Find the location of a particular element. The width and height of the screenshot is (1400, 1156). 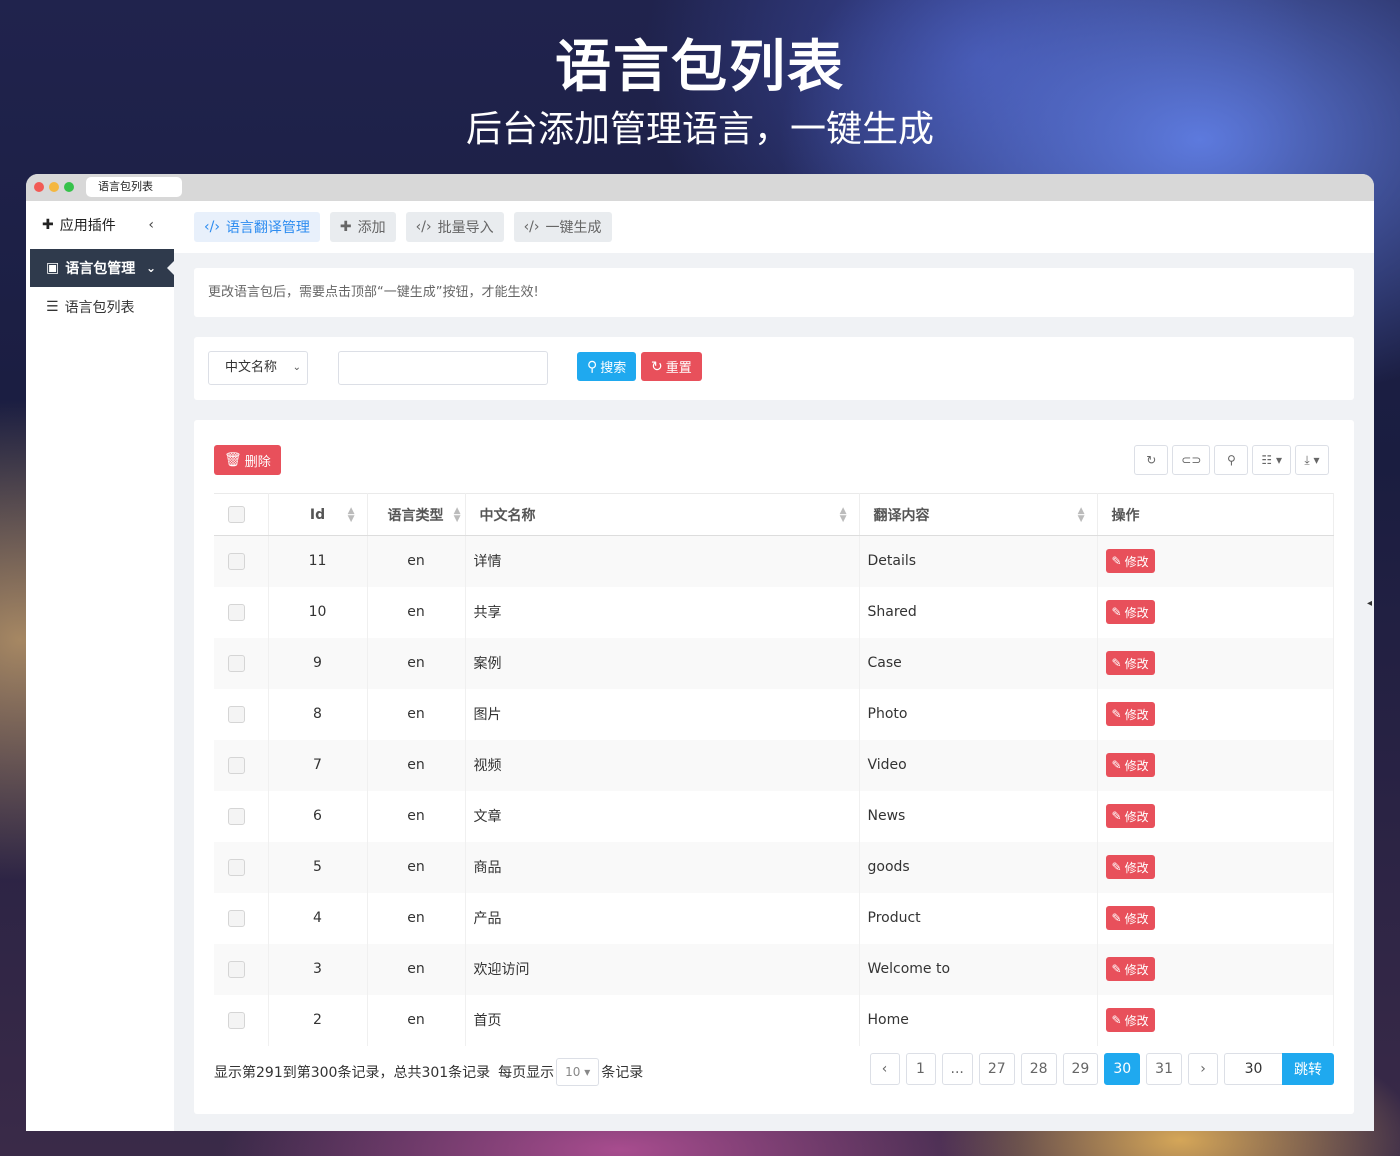

sort-icon: ▲ ▼ is located at coordinates (457, 515).